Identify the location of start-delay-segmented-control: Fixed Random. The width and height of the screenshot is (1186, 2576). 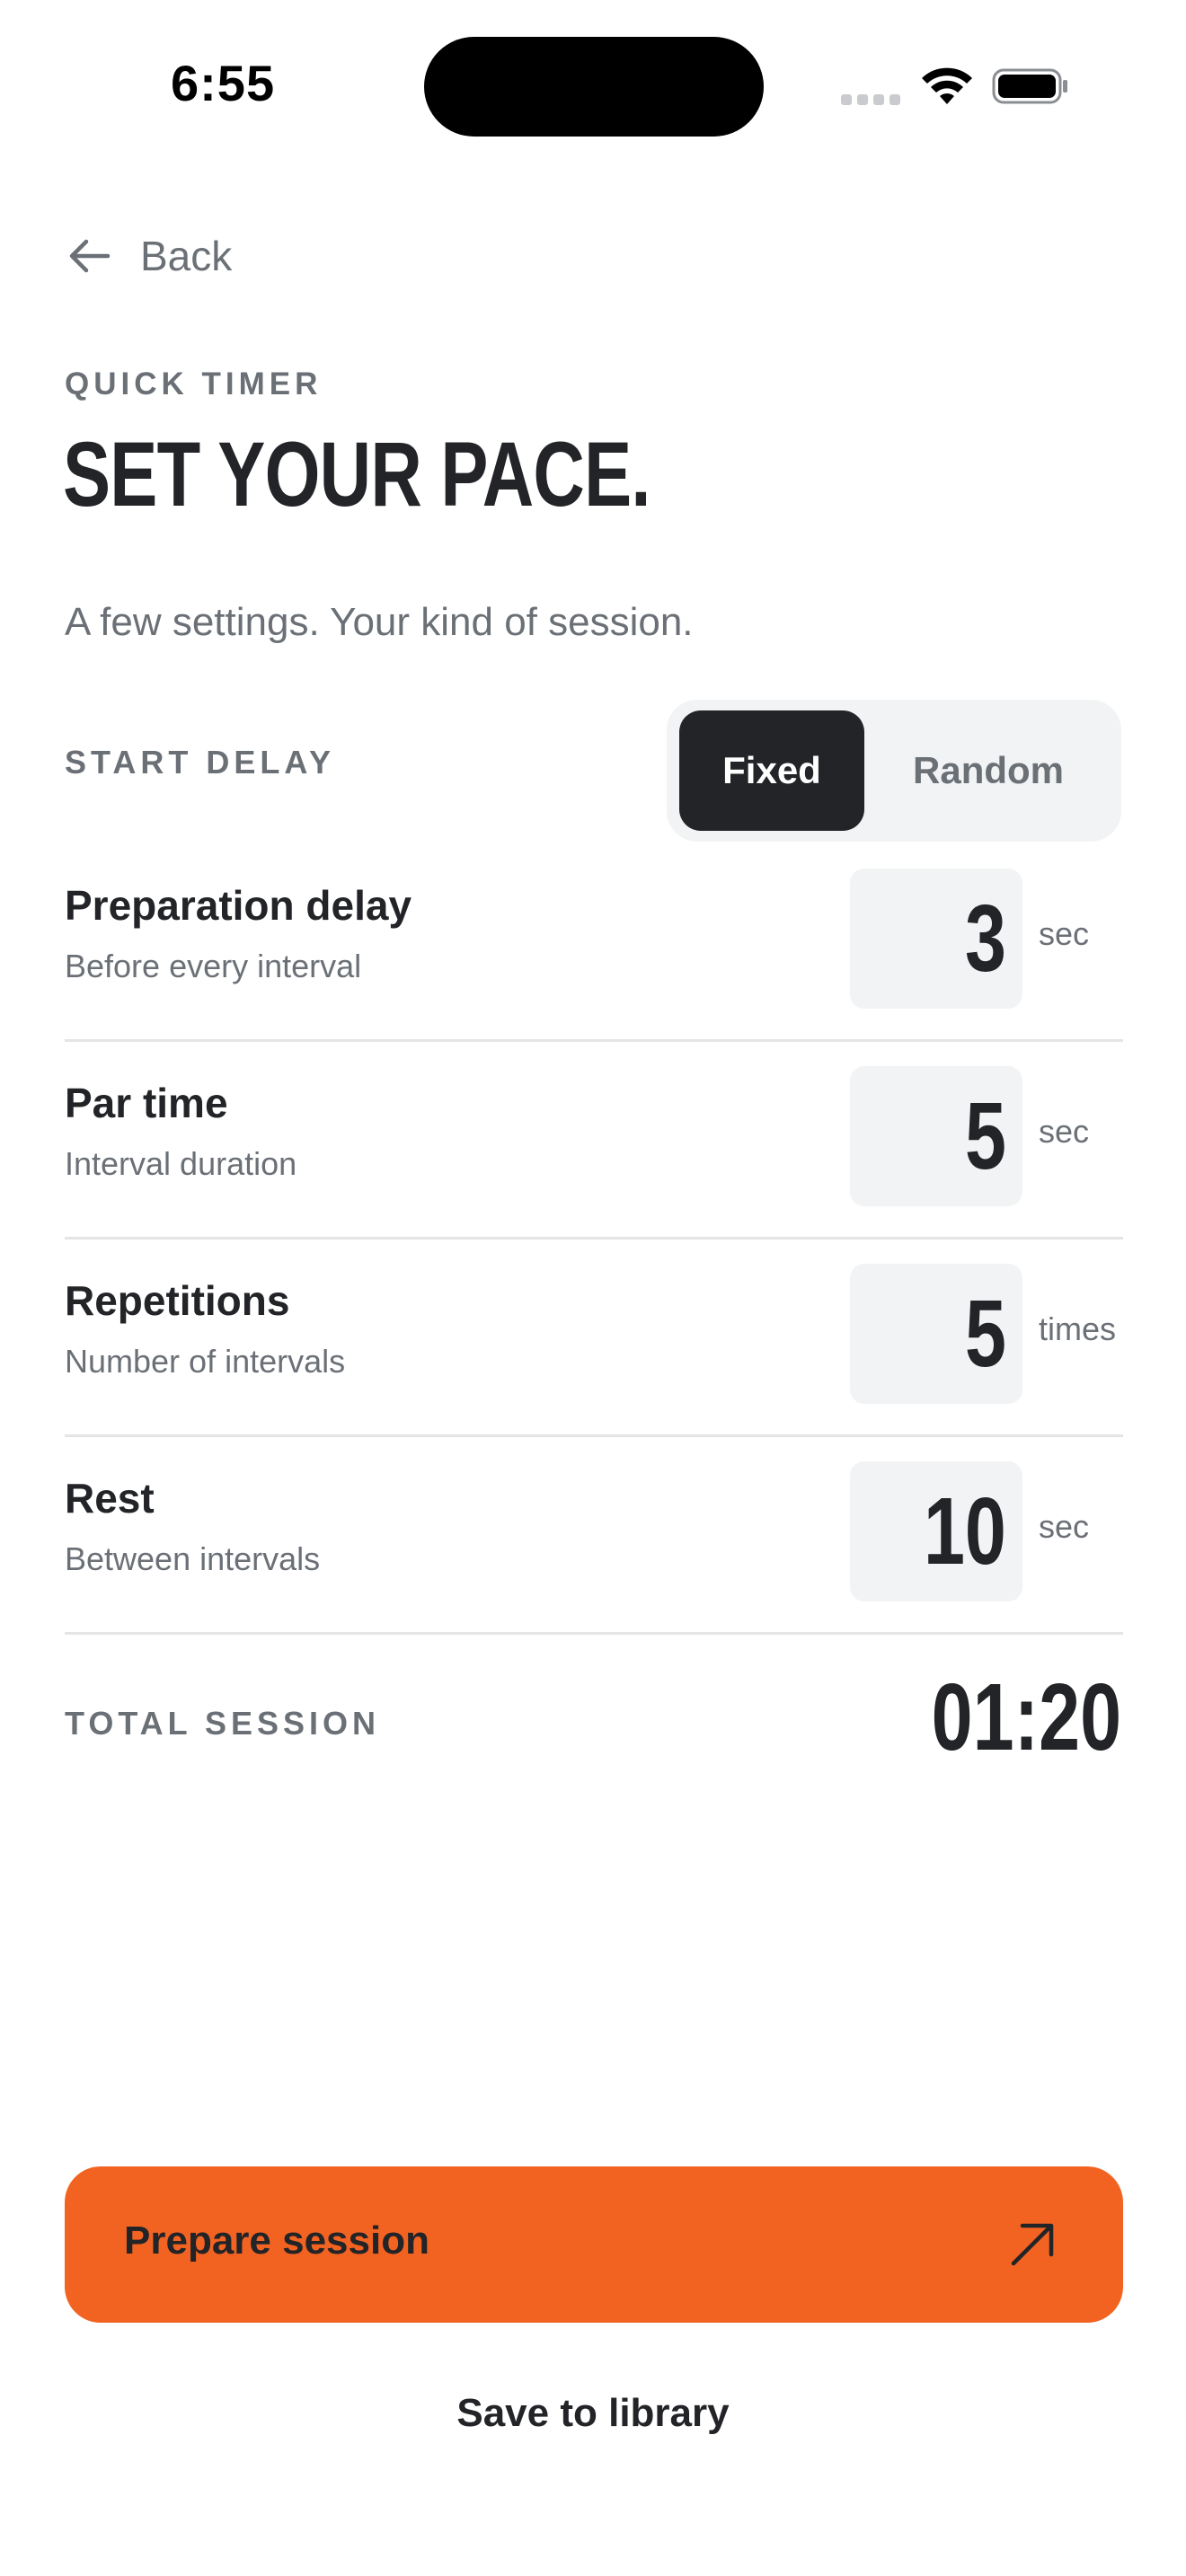
(894, 771).